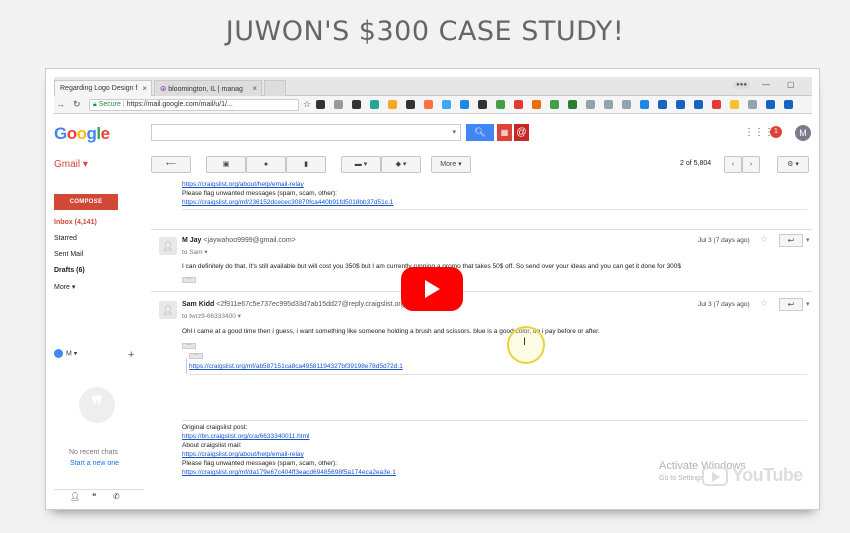  What do you see at coordinates (64, 287) in the screenshot?
I see `nav-more: More ▾` at bounding box center [64, 287].